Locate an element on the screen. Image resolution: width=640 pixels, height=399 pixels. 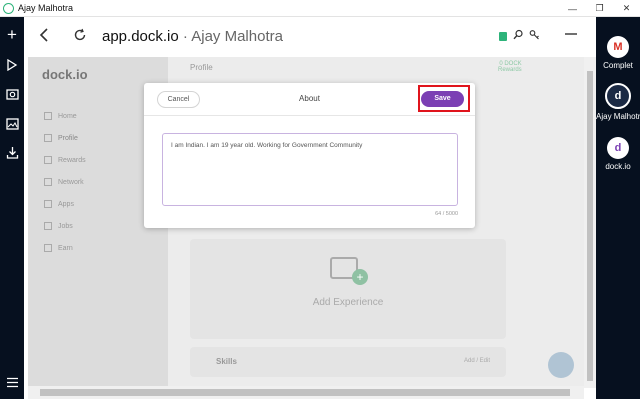
earn-icon is located at coordinates (48, 248).